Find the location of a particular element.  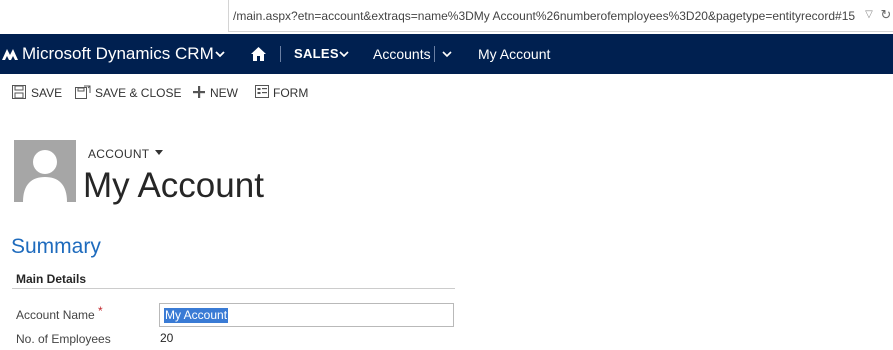

save-and-close-button: SAVE & CLOSE is located at coordinates (128, 93).